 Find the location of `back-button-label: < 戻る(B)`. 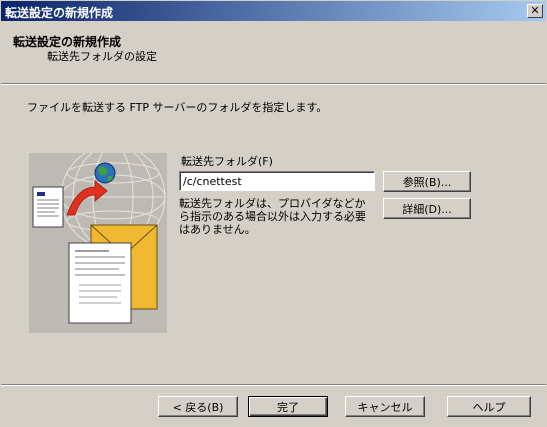

back-button-label: < 戻る(B) is located at coordinates (198, 407).